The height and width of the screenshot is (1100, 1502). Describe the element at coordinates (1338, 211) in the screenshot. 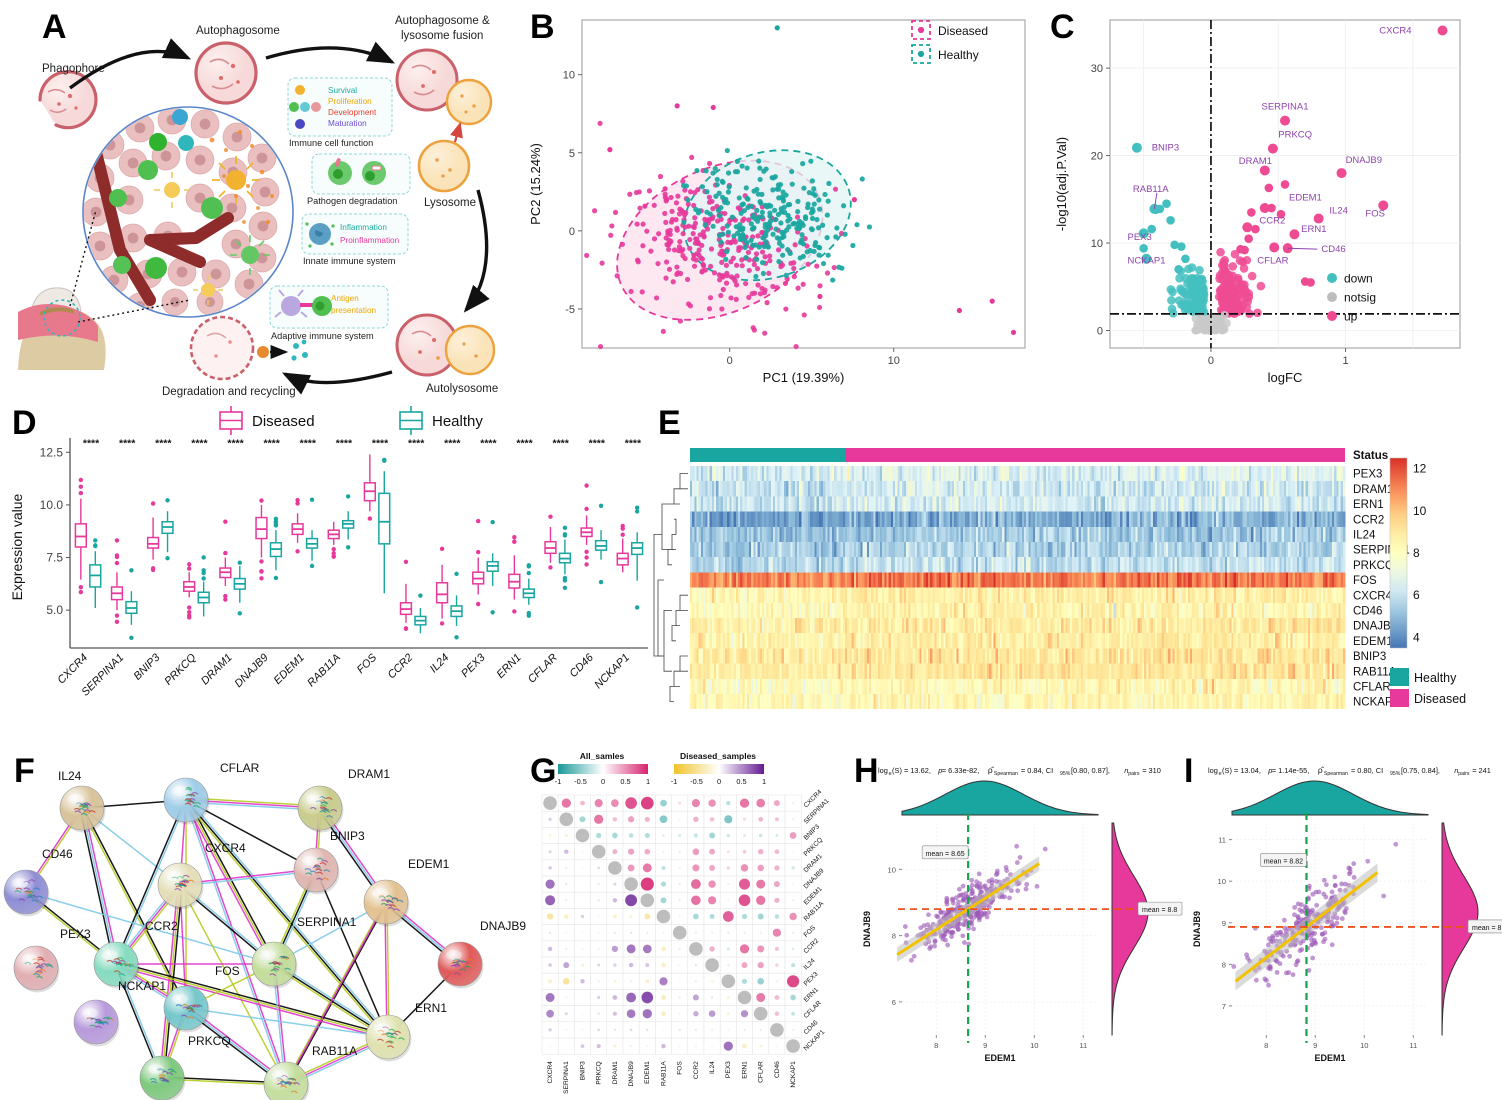

I see `gene-label: IL24` at that location.